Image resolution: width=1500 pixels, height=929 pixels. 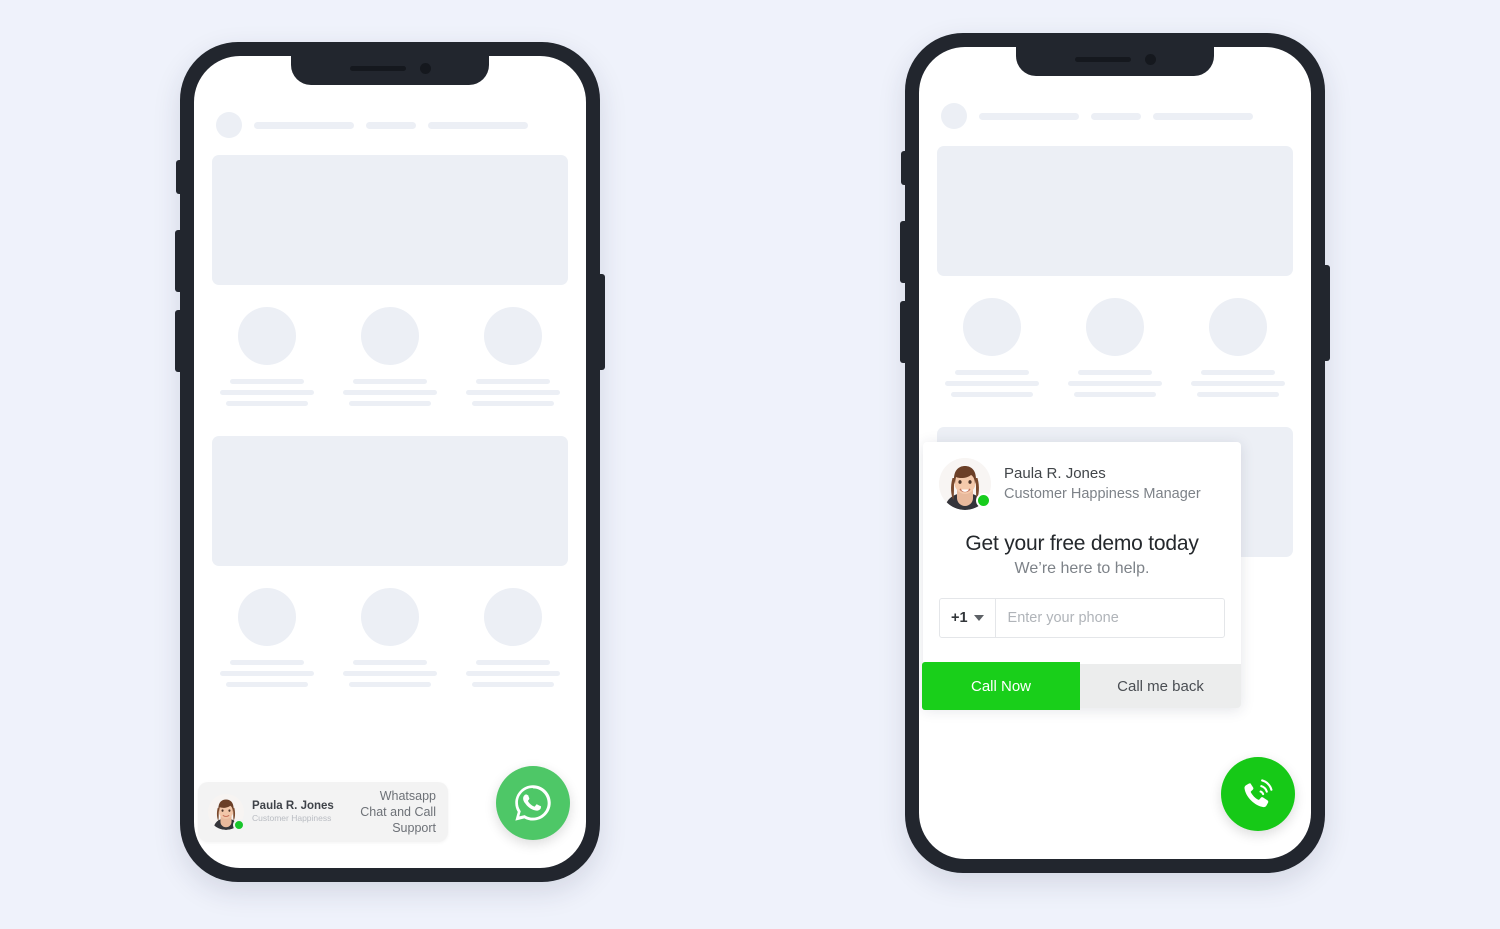 I want to click on phone-notch, so click(x=390, y=70).